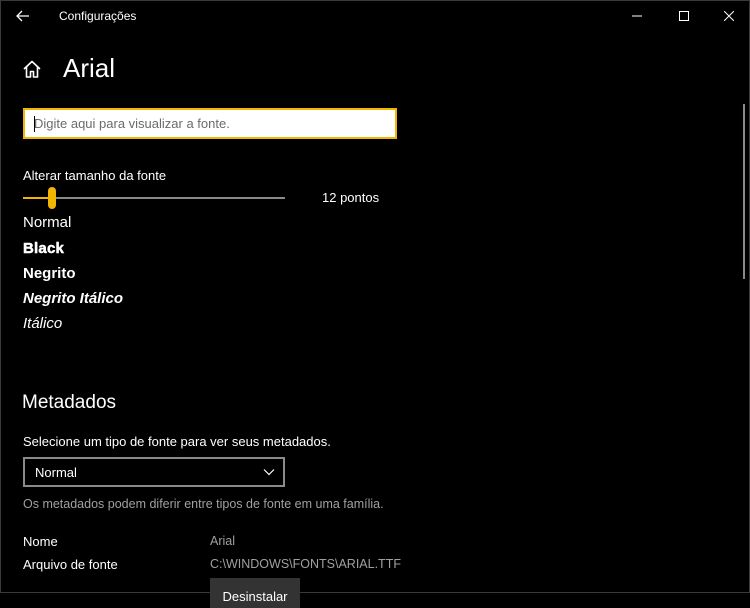  I want to click on minimize-button, so click(637, 16).